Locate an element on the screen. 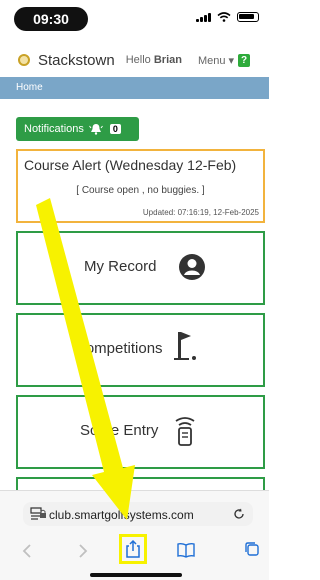  wifi-icon is located at coordinates (224, 17).